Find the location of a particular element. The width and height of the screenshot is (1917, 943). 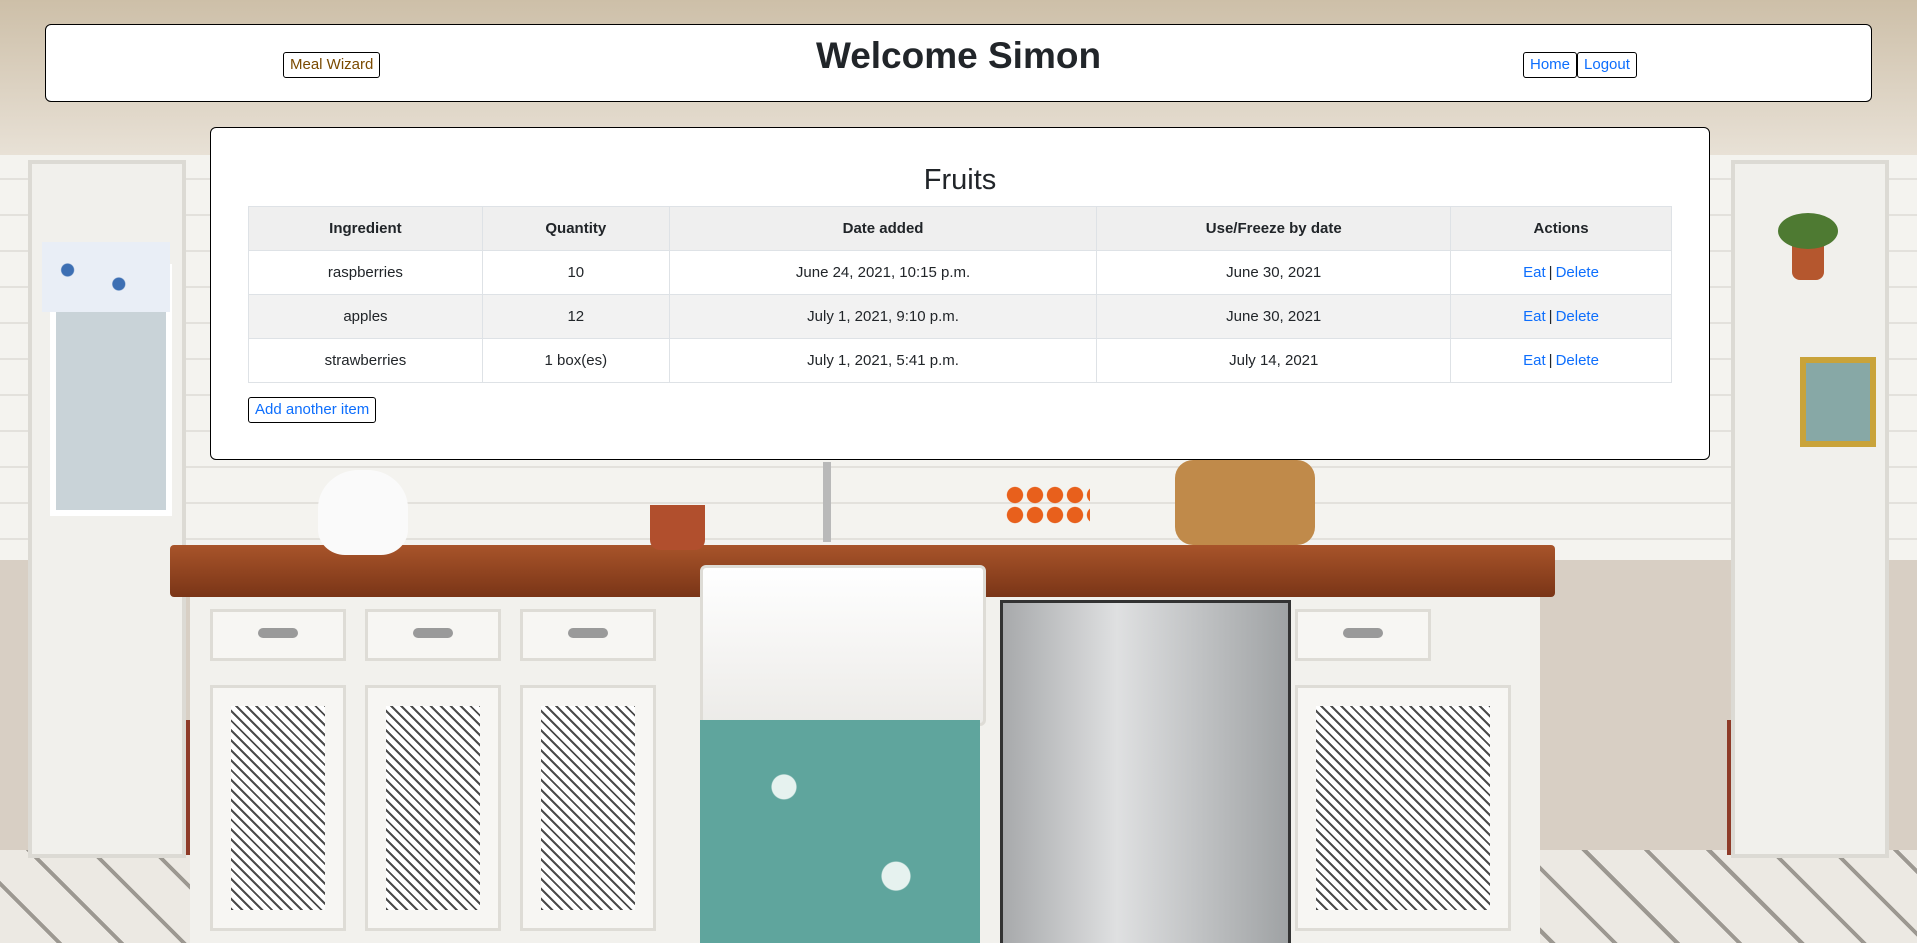

header-bar: Meal Wizard Welcome Simon Home Logout is located at coordinates (958, 63).